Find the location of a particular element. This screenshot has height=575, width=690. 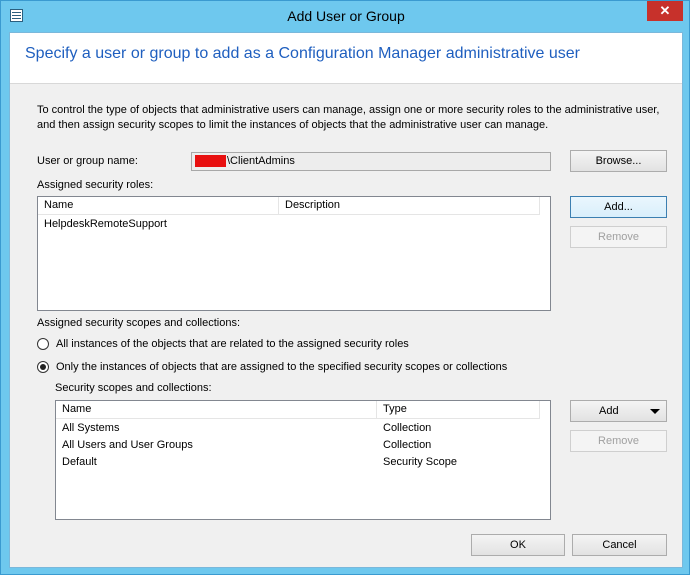

title-bar: Add User or Group ✕ is located at coordinates (345, 16).